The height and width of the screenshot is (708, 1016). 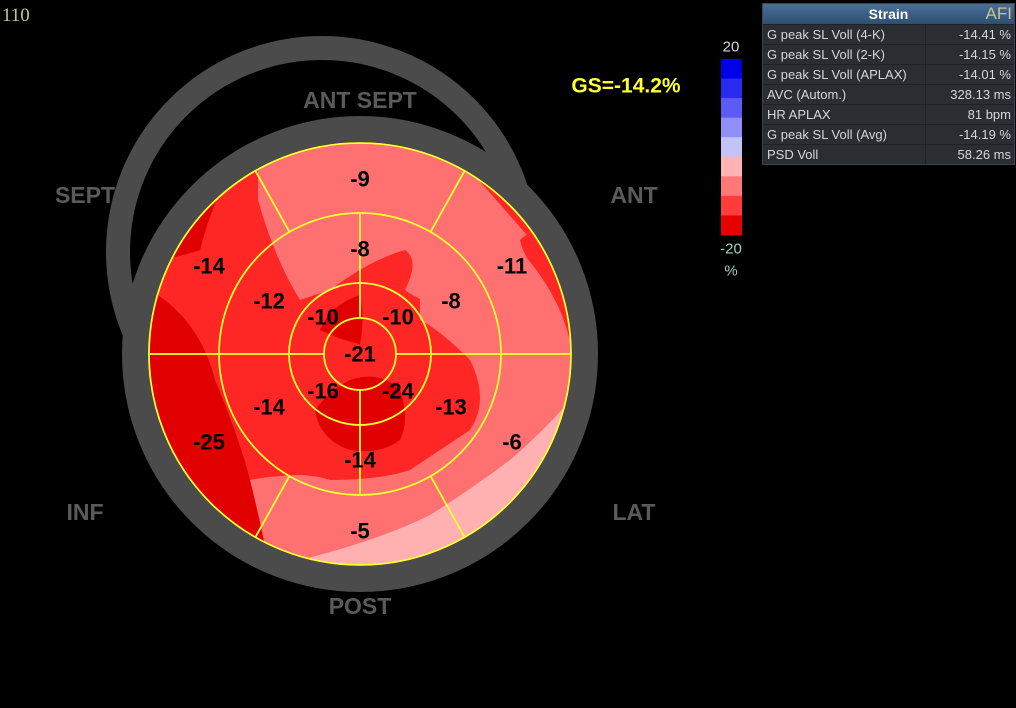 What do you see at coordinates (360, 179) in the screenshot?
I see `segment-basal-anteroseptal: -9` at bounding box center [360, 179].